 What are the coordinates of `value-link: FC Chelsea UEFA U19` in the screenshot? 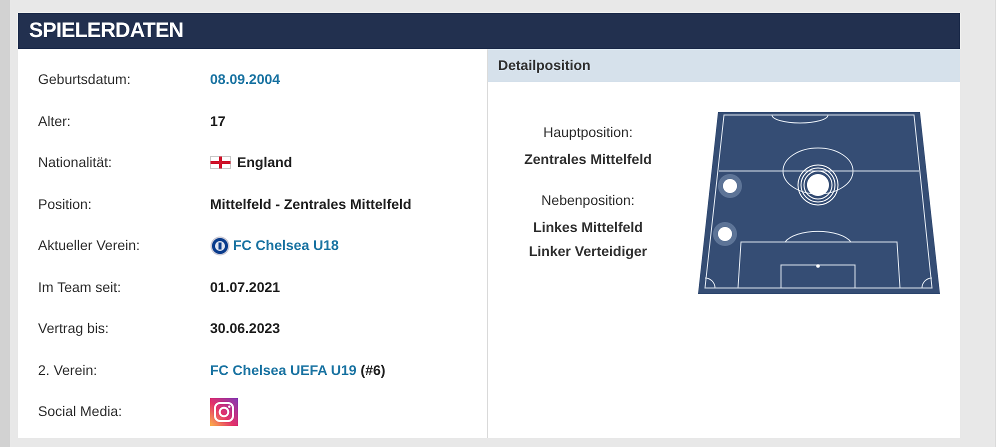 It's located at (283, 370).